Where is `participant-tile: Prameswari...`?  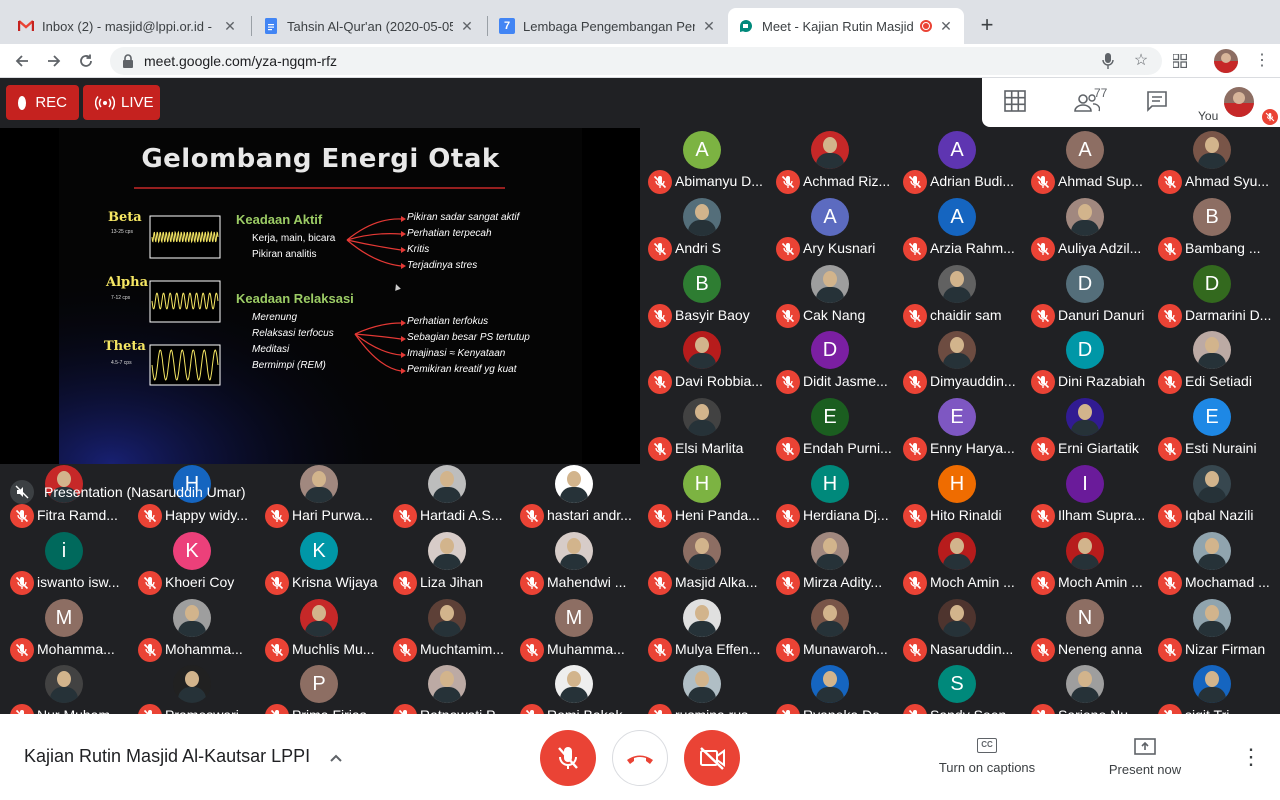
participant-tile: Prameswari... is located at coordinates (191, 688).